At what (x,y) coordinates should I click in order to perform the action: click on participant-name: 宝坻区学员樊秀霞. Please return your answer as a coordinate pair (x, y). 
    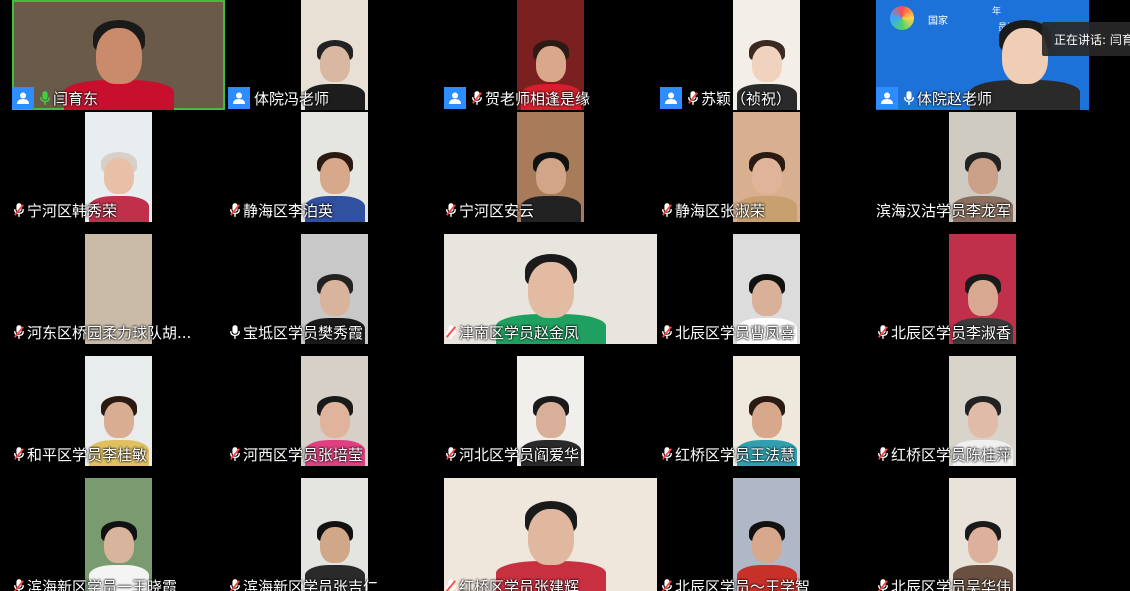
    Looking at the image, I should click on (303, 332).